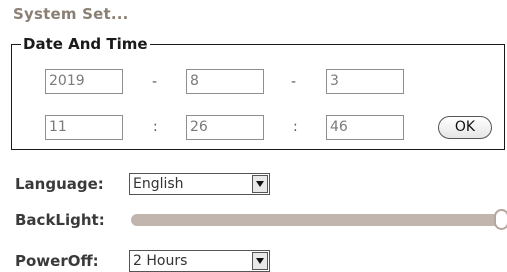 The image size is (507, 272). What do you see at coordinates (59, 184) in the screenshot?
I see `language-label: Language:` at bounding box center [59, 184].